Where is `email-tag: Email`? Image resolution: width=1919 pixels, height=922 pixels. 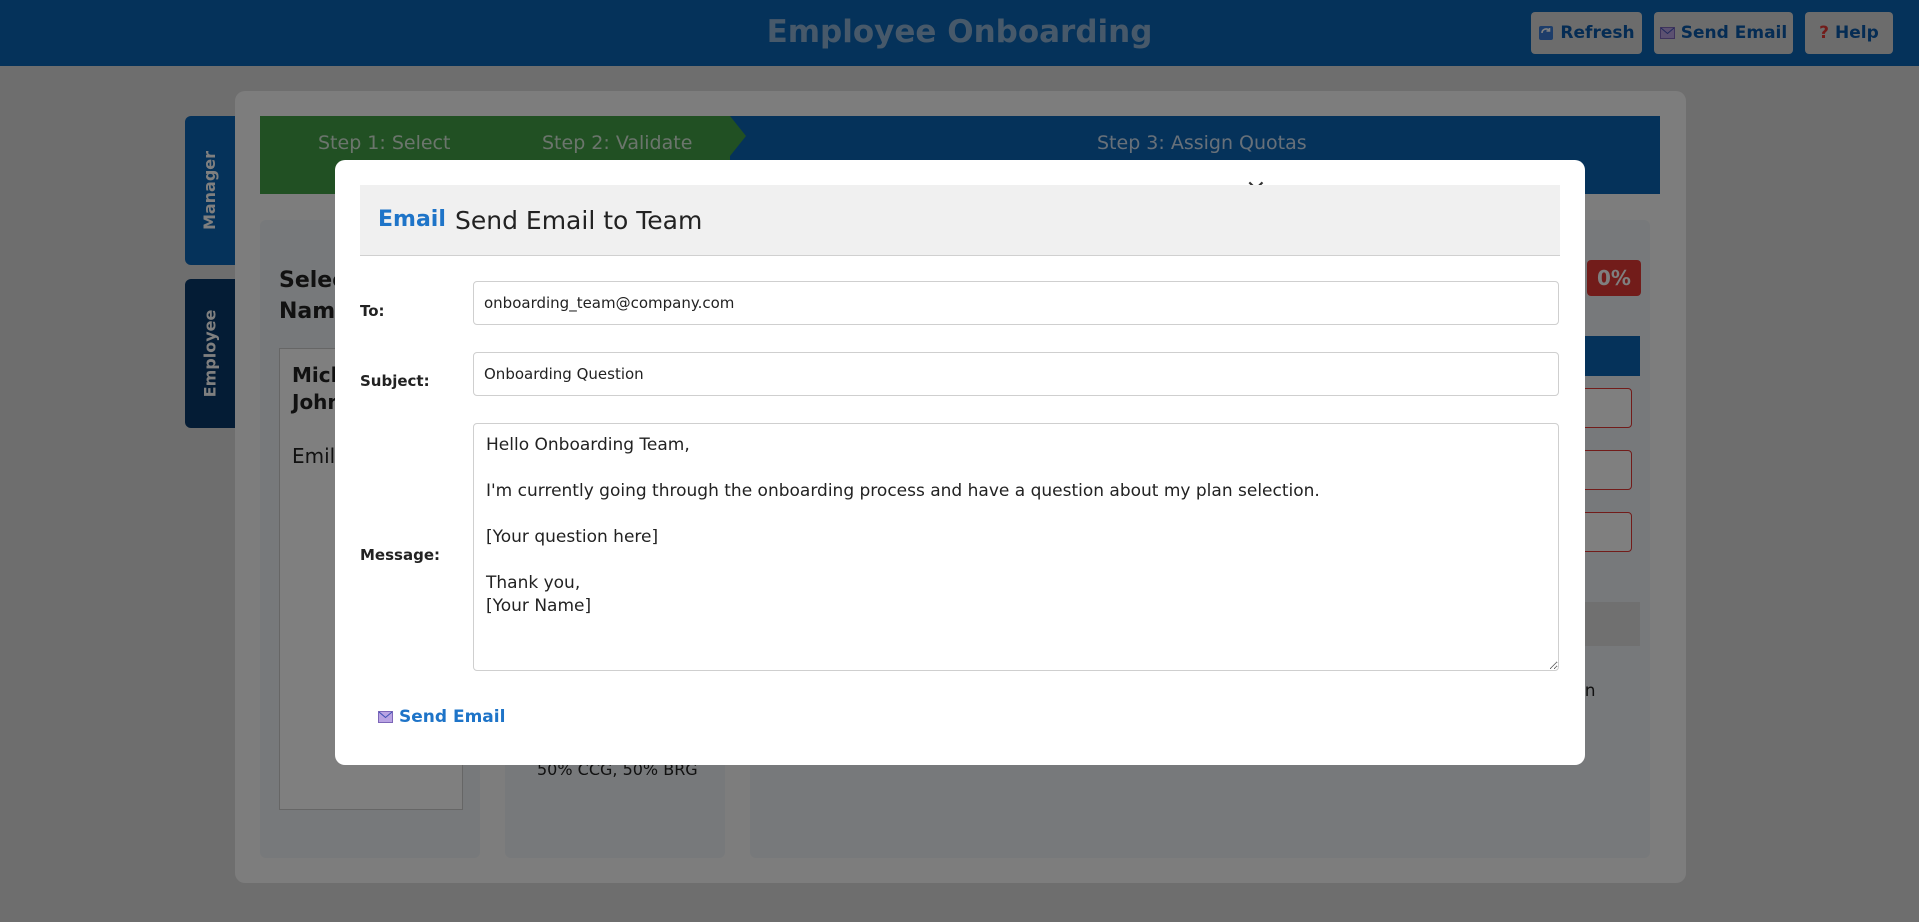 email-tag: Email is located at coordinates (412, 219).